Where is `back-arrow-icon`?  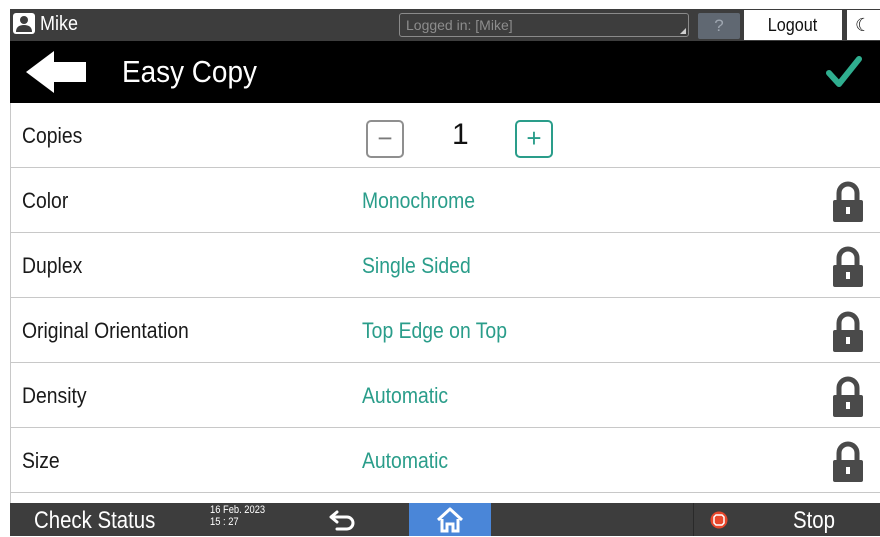
back-arrow-icon is located at coordinates (56, 74).